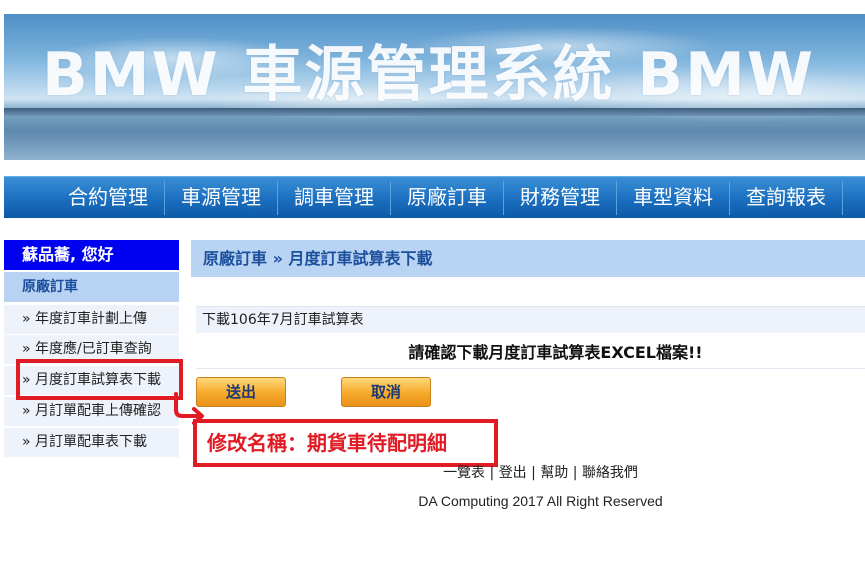 This screenshot has width=865, height=576. I want to click on sidebar-item-monthly-allocation-download: » 月訂單配車表下載, so click(91, 442).